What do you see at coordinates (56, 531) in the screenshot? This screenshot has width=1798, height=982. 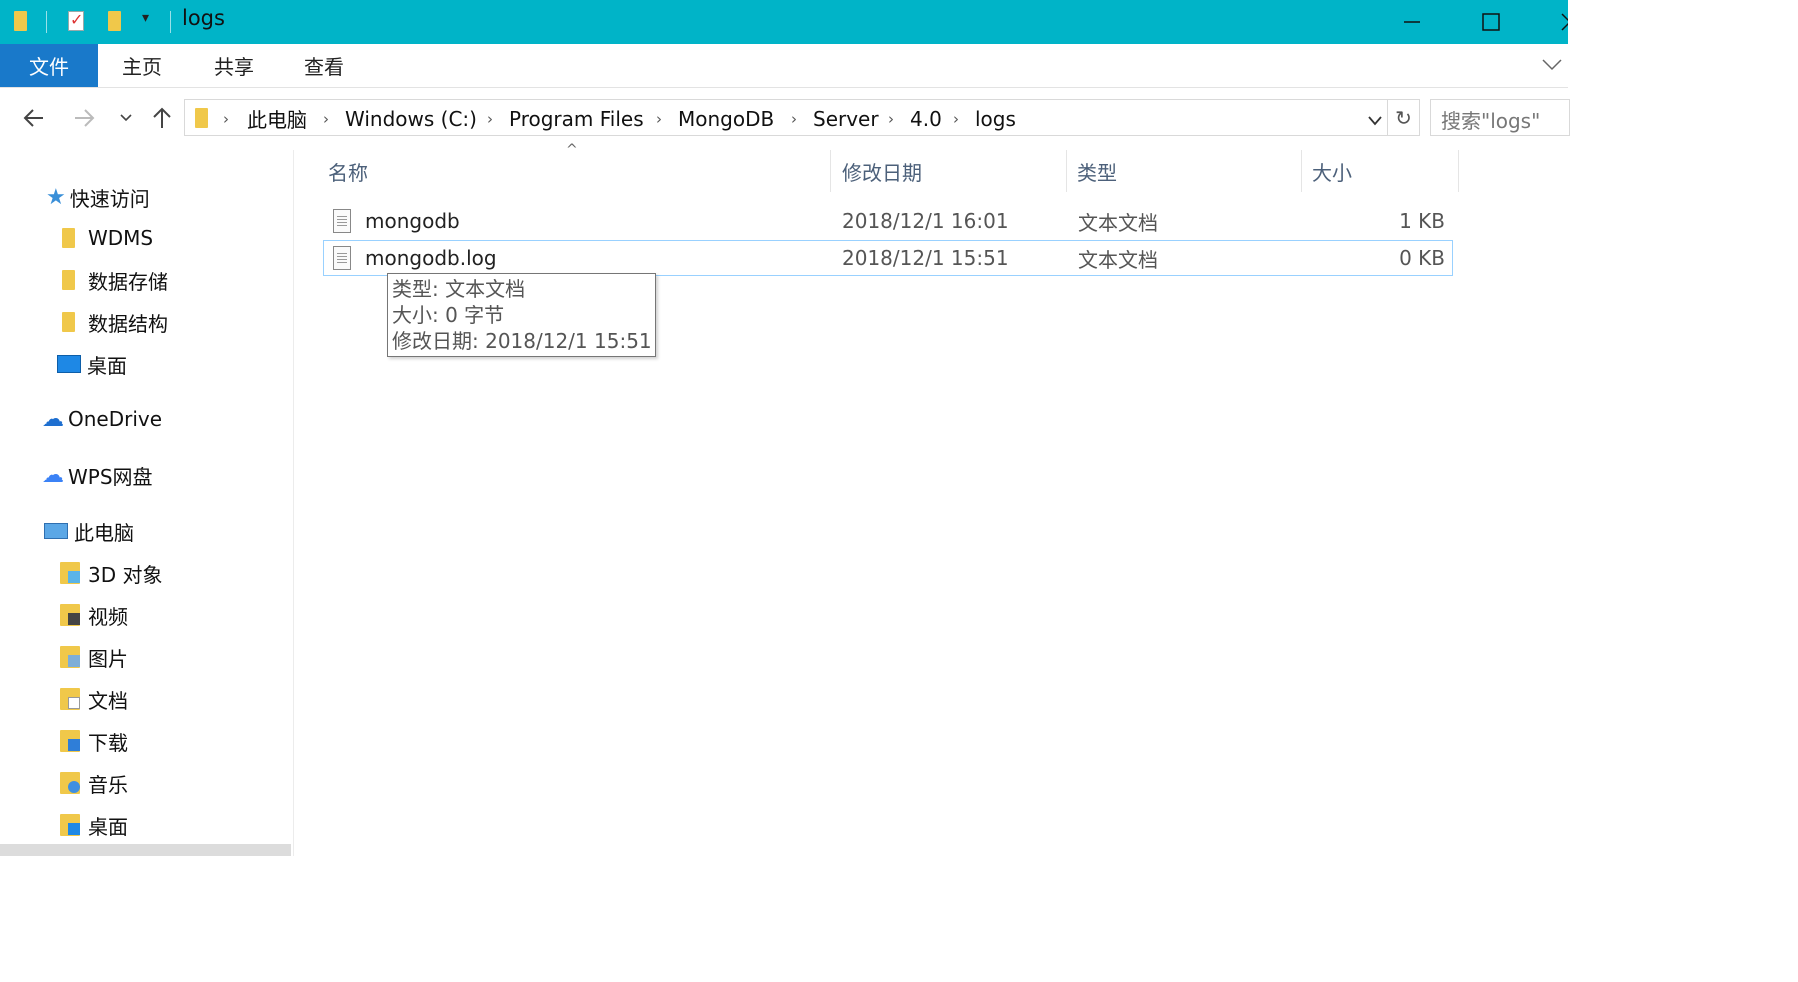 I see `computer-icon` at bounding box center [56, 531].